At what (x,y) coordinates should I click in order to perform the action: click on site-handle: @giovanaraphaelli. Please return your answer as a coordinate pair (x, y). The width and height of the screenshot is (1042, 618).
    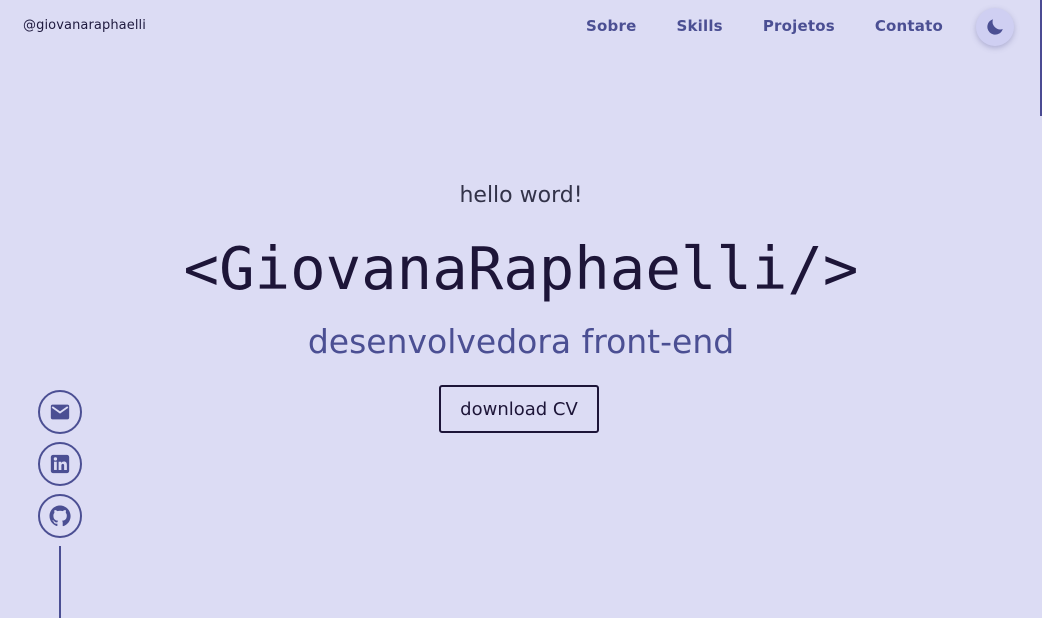
    Looking at the image, I should click on (84, 25).